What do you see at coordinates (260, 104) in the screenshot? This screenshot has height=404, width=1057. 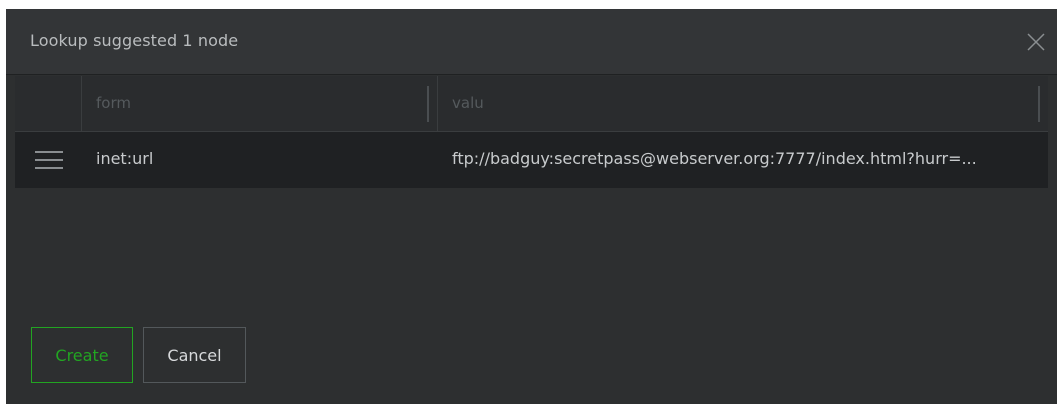 I see `column-header-form: form` at bounding box center [260, 104].